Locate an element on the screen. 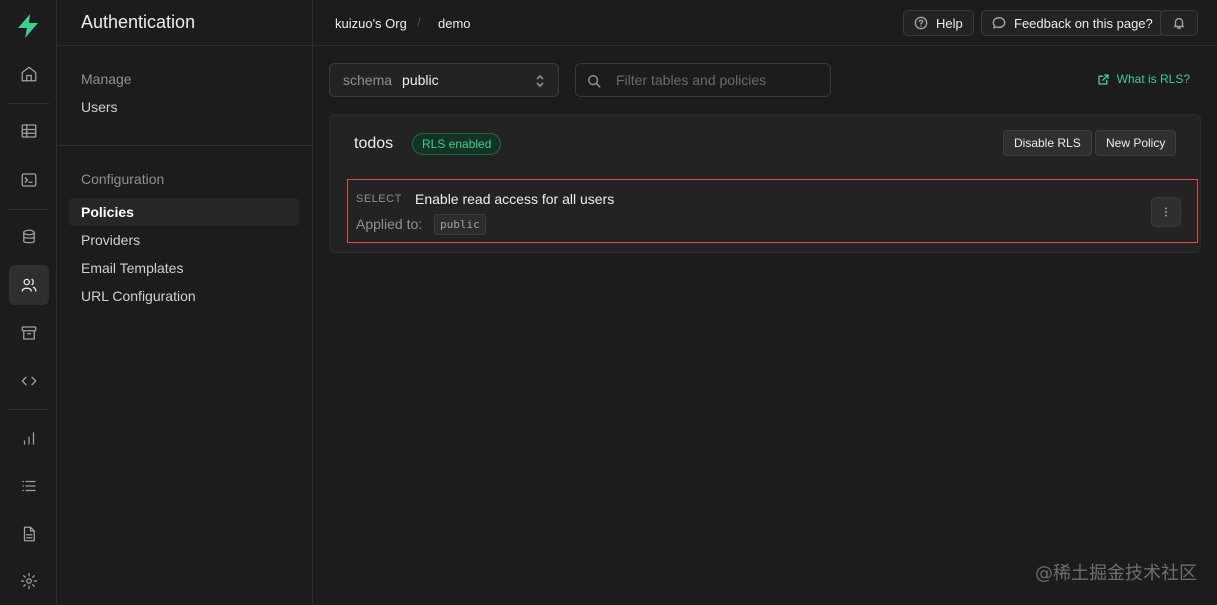  watermark-text: @稀土掘金技术社区 is located at coordinates (1116, 573).